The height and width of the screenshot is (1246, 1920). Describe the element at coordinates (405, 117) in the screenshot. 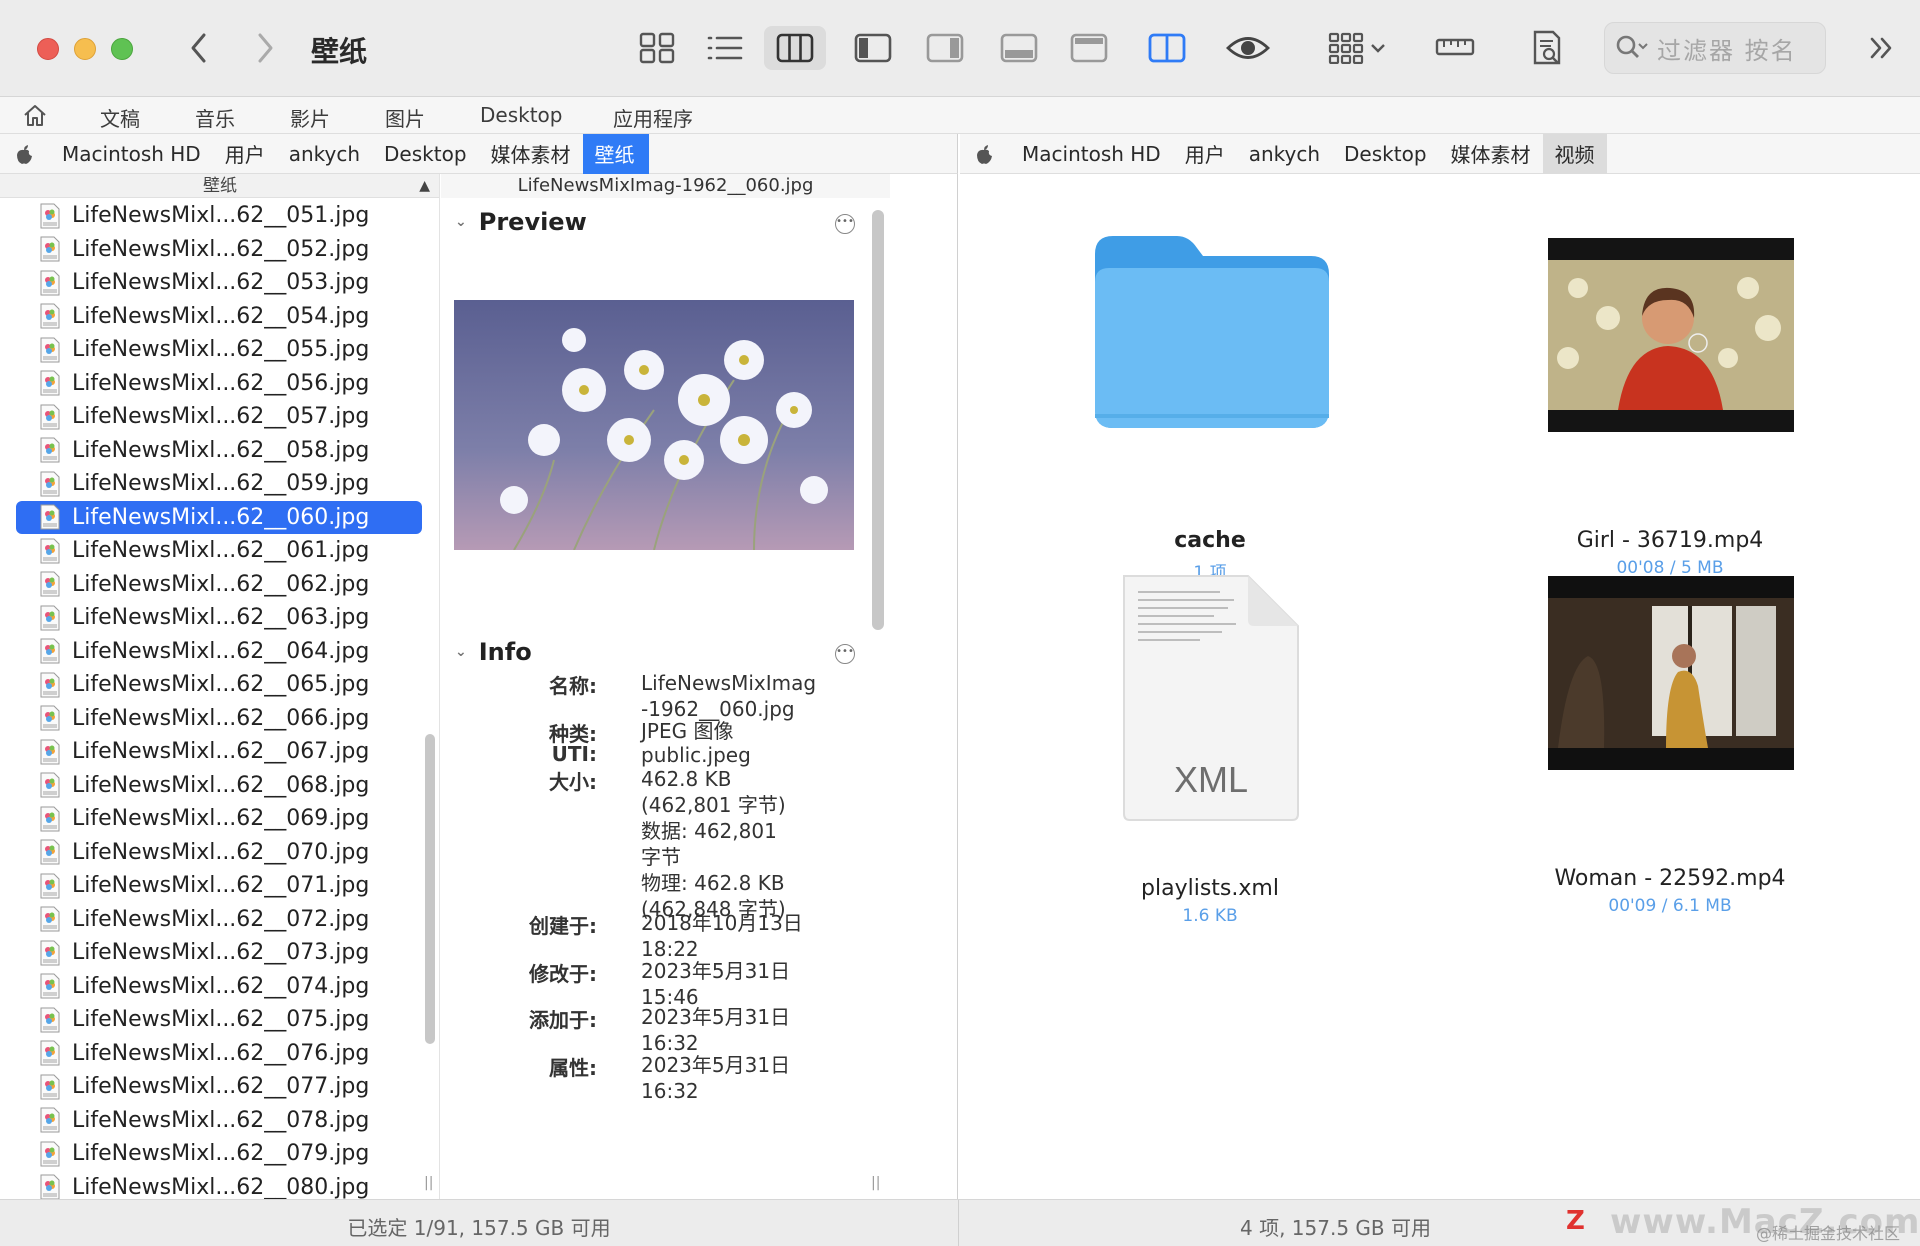

I see `favorite-pictures: 图片` at that location.